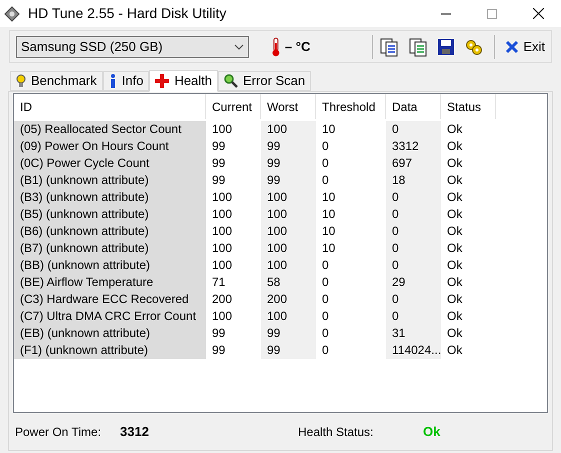 This screenshot has width=561, height=453. What do you see at coordinates (110, 163) in the screenshot?
I see `table-cell: (0C) Power Cycle Count` at bounding box center [110, 163].